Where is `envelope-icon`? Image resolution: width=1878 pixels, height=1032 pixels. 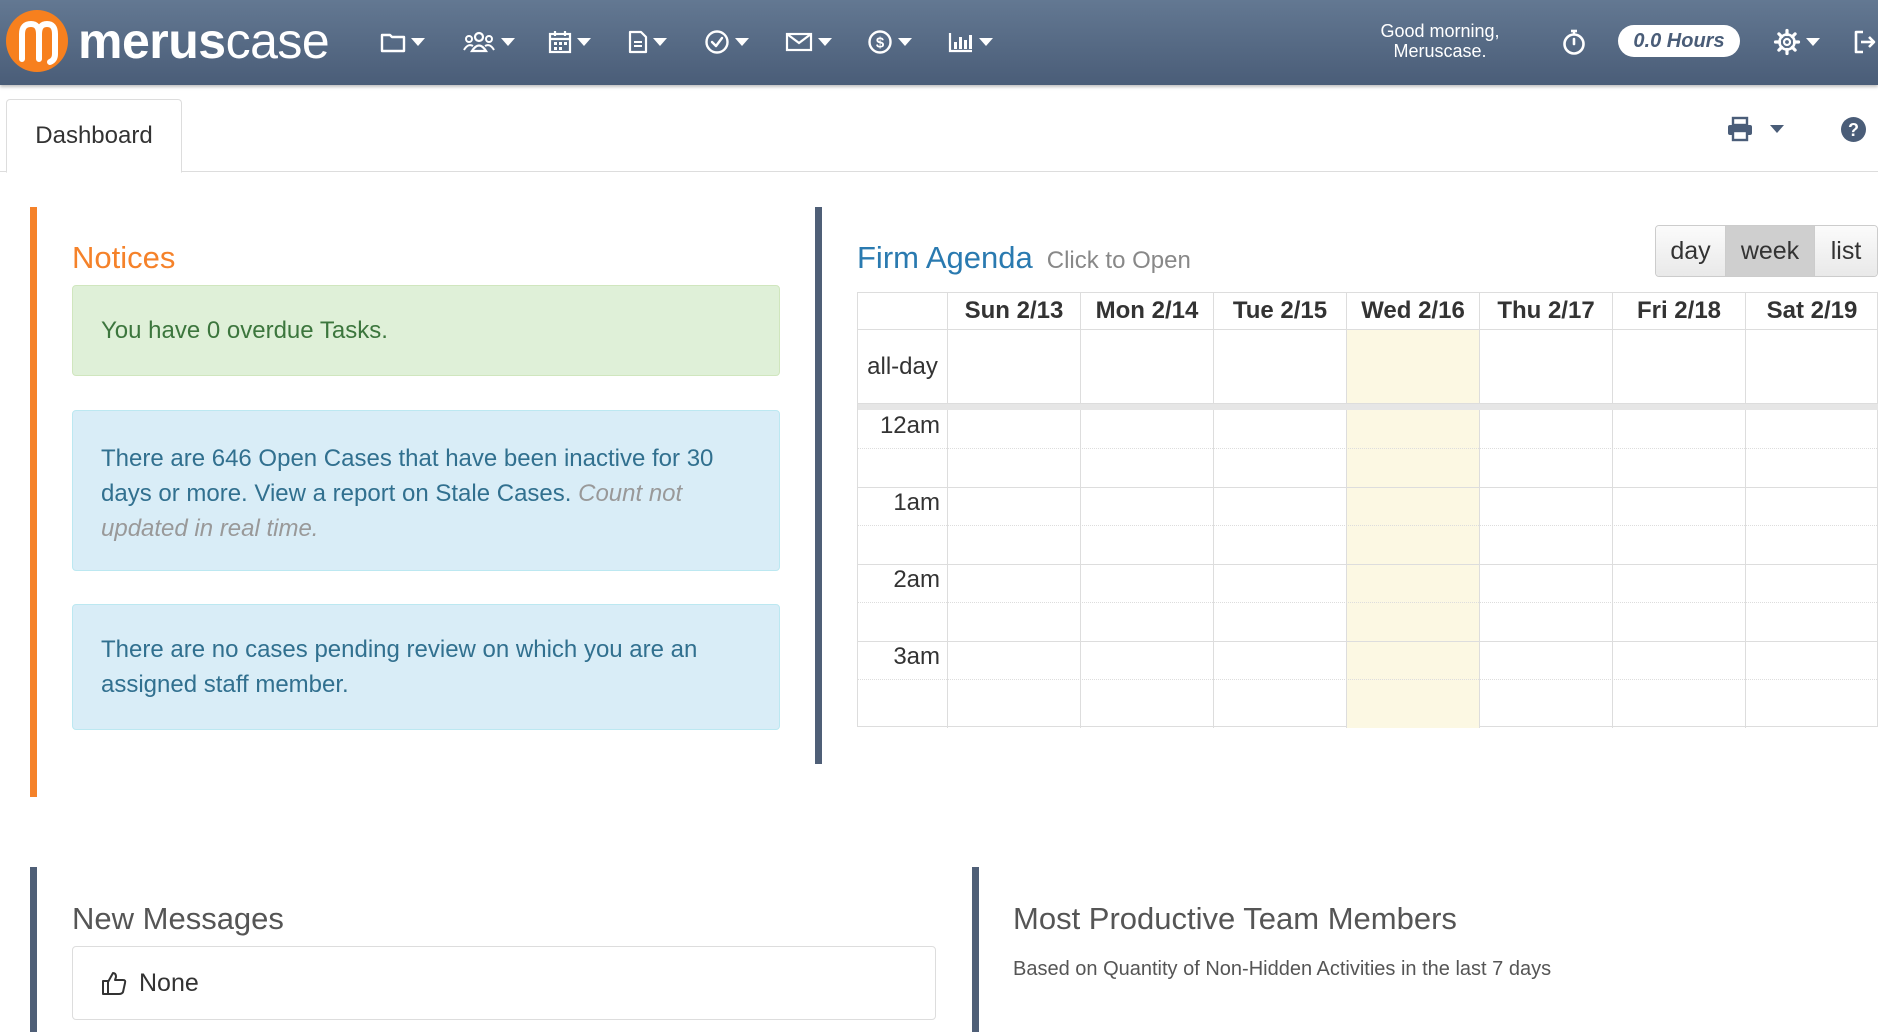
envelope-icon is located at coordinates (799, 42).